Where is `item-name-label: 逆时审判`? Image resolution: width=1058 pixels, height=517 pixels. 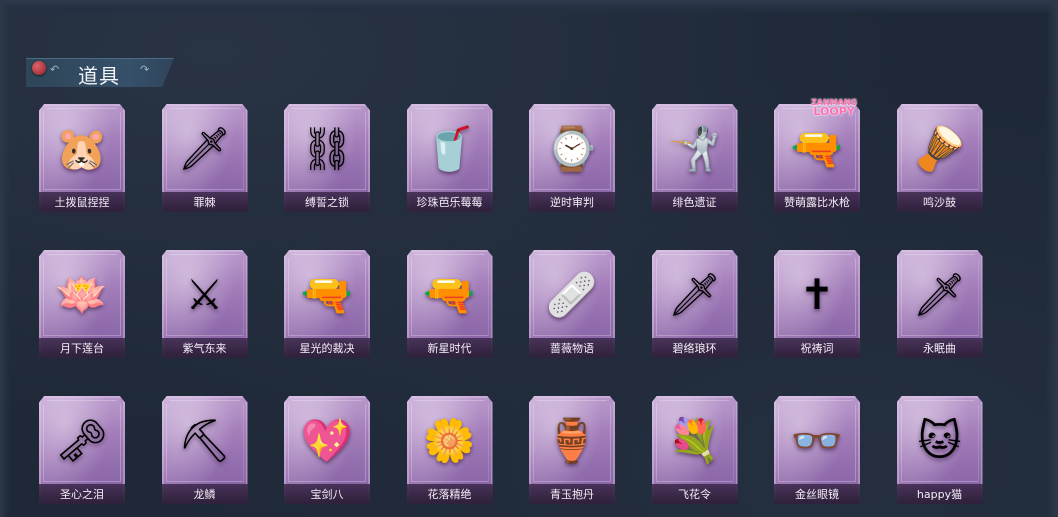
item-name-label: 逆时审判 is located at coordinates (572, 202).